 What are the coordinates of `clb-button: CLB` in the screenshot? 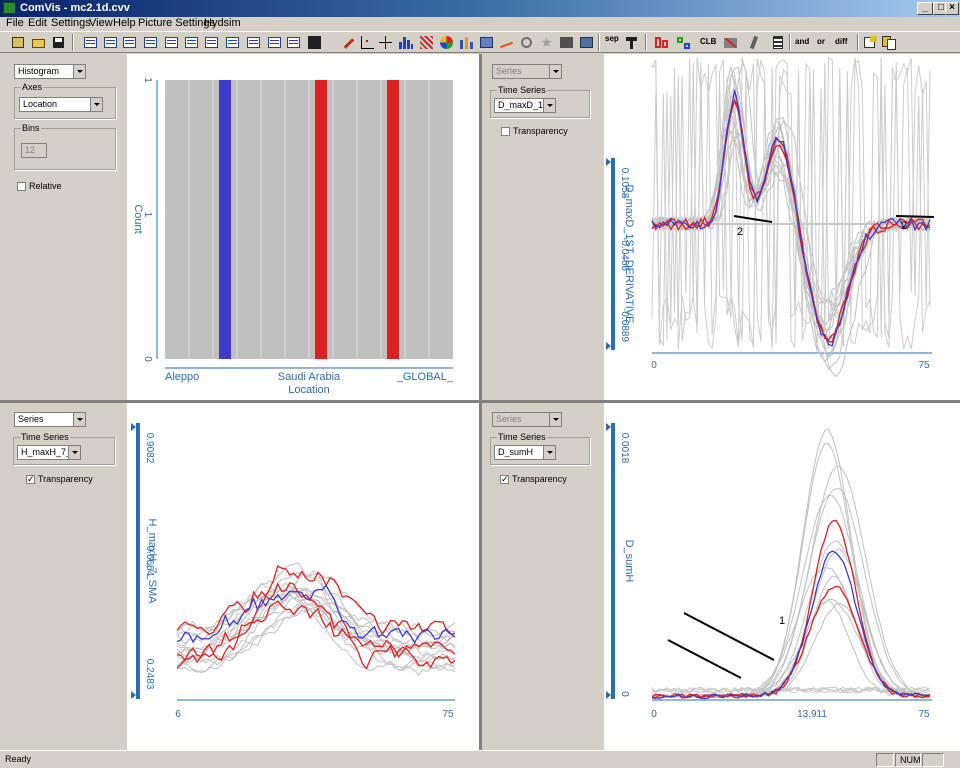 It's located at (708, 41).